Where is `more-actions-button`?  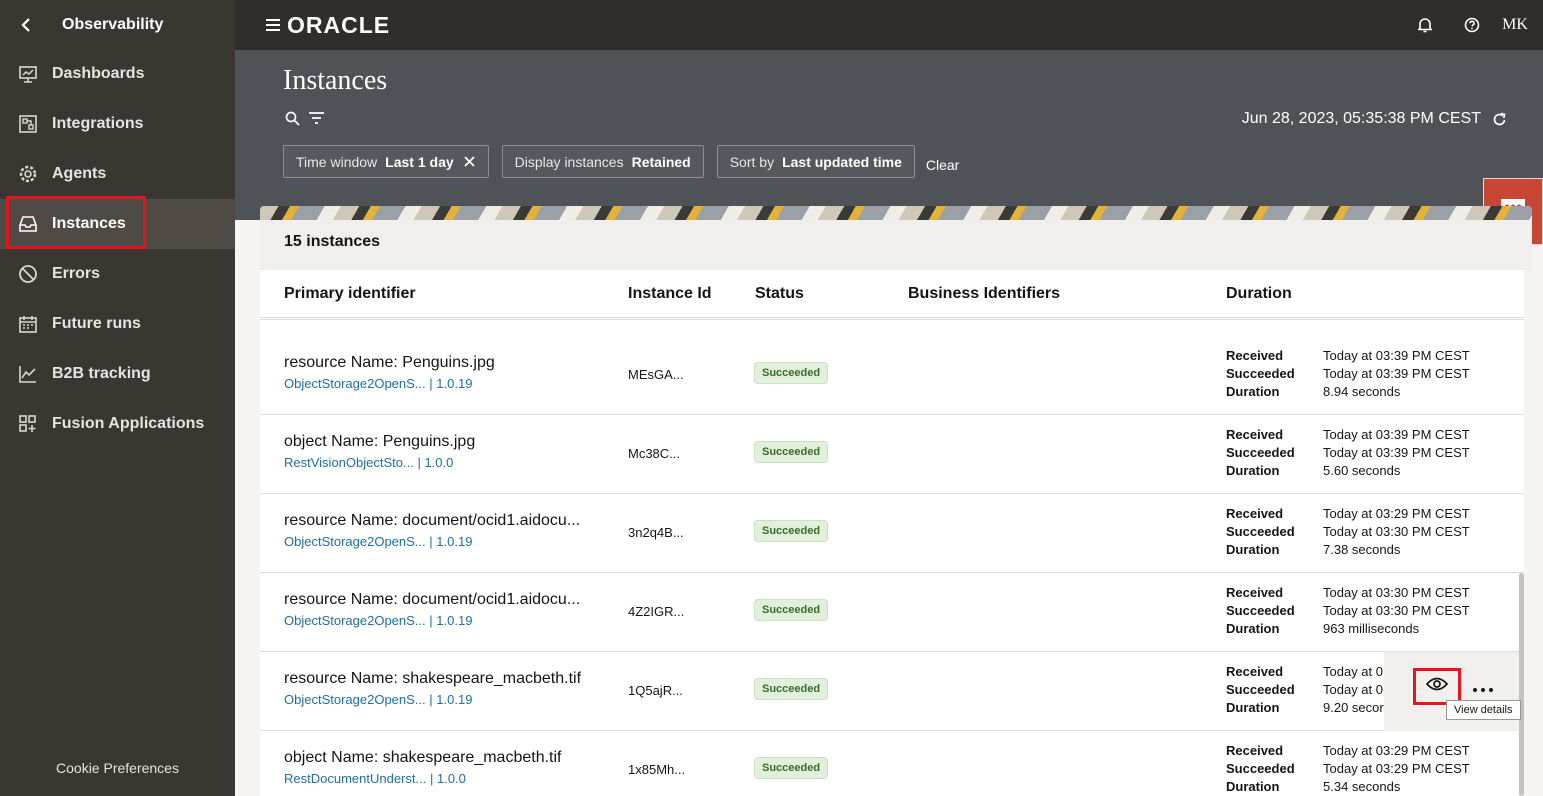
more-actions-button is located at coordinates (1483, 687).